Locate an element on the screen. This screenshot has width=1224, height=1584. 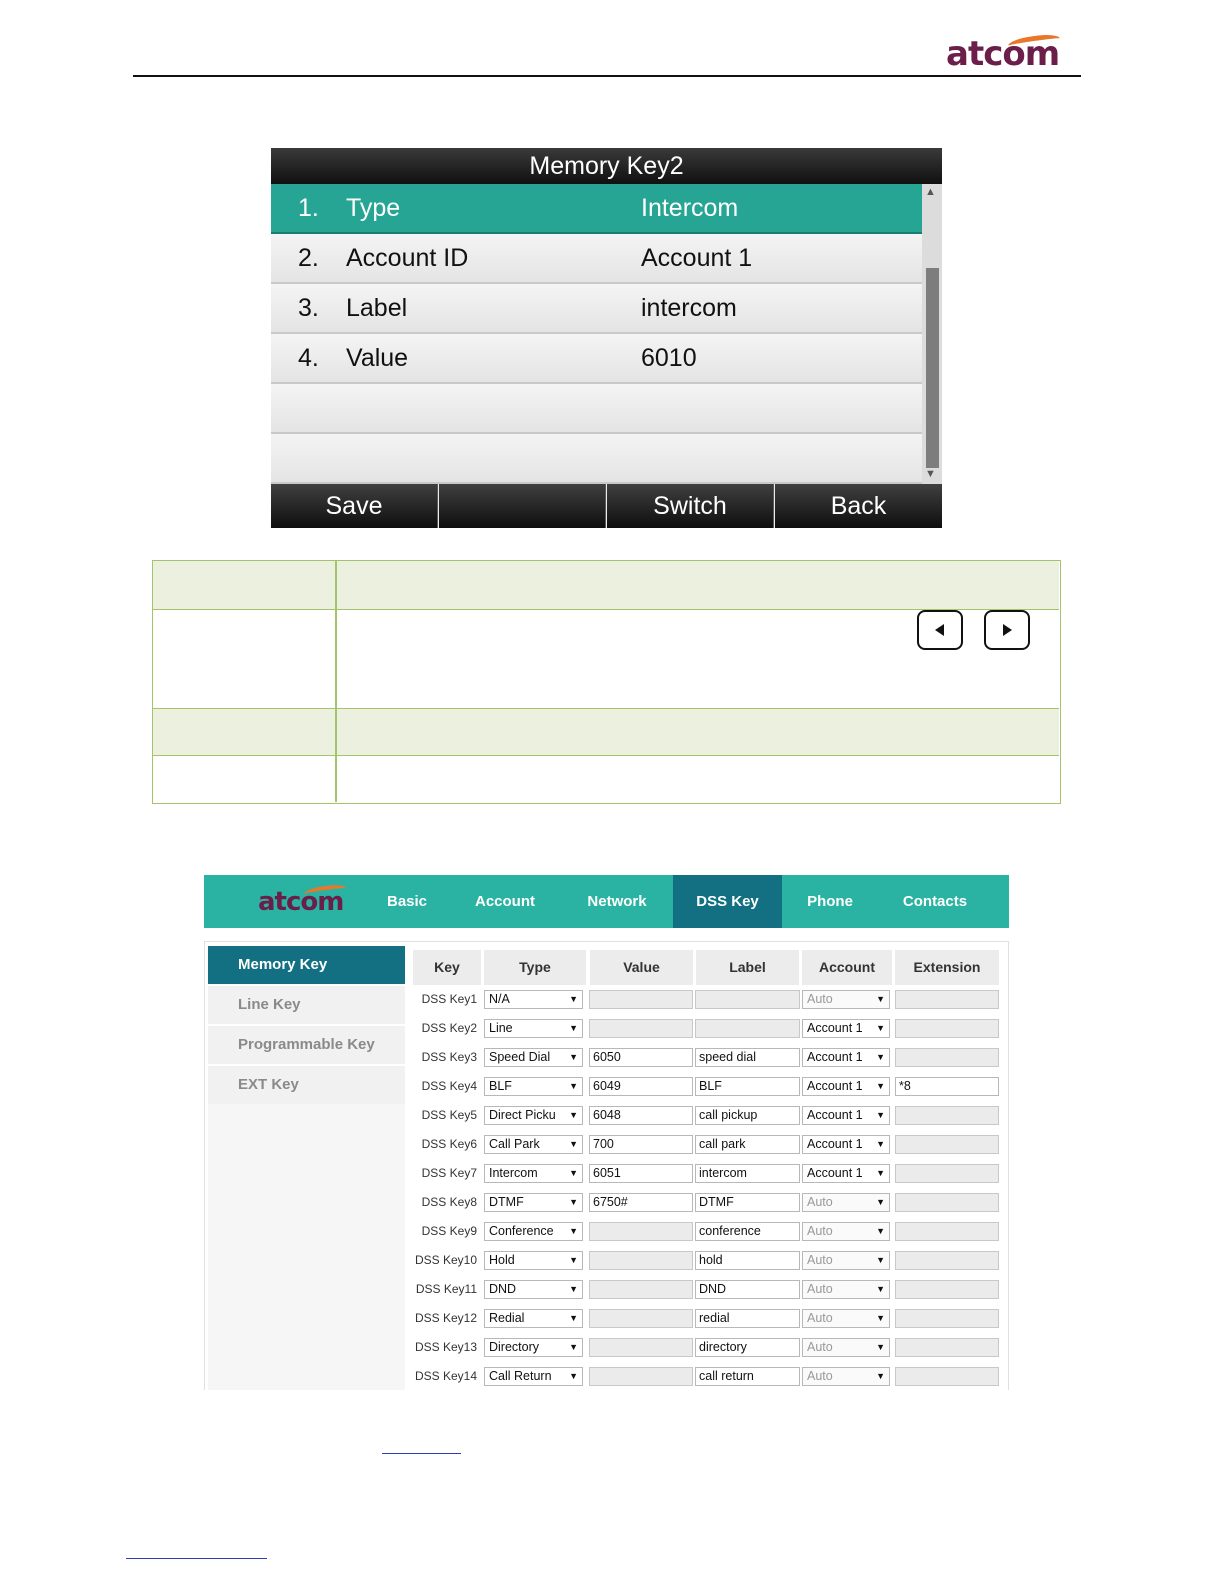
softkey-save: Save is located at coordinates (354, 506).